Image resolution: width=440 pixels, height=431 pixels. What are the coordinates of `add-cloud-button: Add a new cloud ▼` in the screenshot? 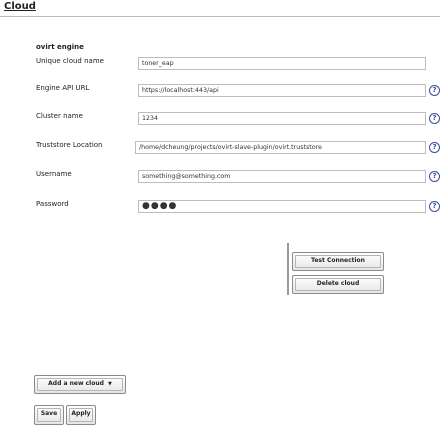 It's located at (80, 384).